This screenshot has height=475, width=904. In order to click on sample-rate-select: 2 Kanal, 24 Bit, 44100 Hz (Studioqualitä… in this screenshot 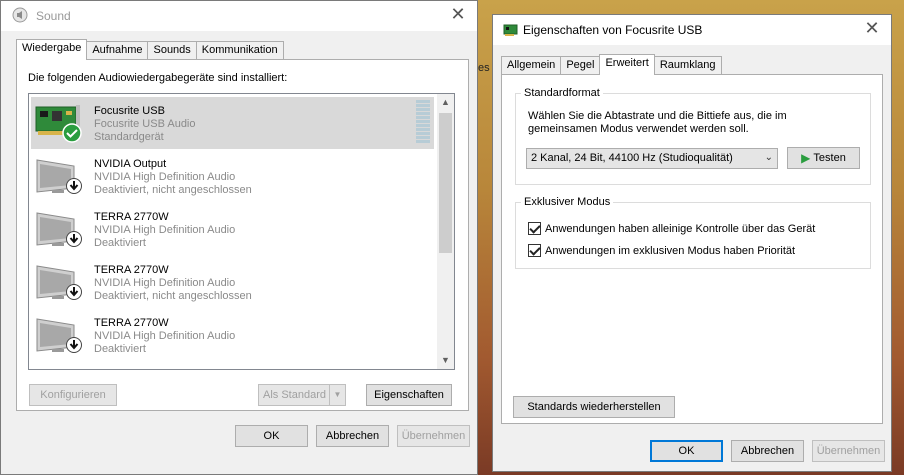, I will do `click(652, 158)`.